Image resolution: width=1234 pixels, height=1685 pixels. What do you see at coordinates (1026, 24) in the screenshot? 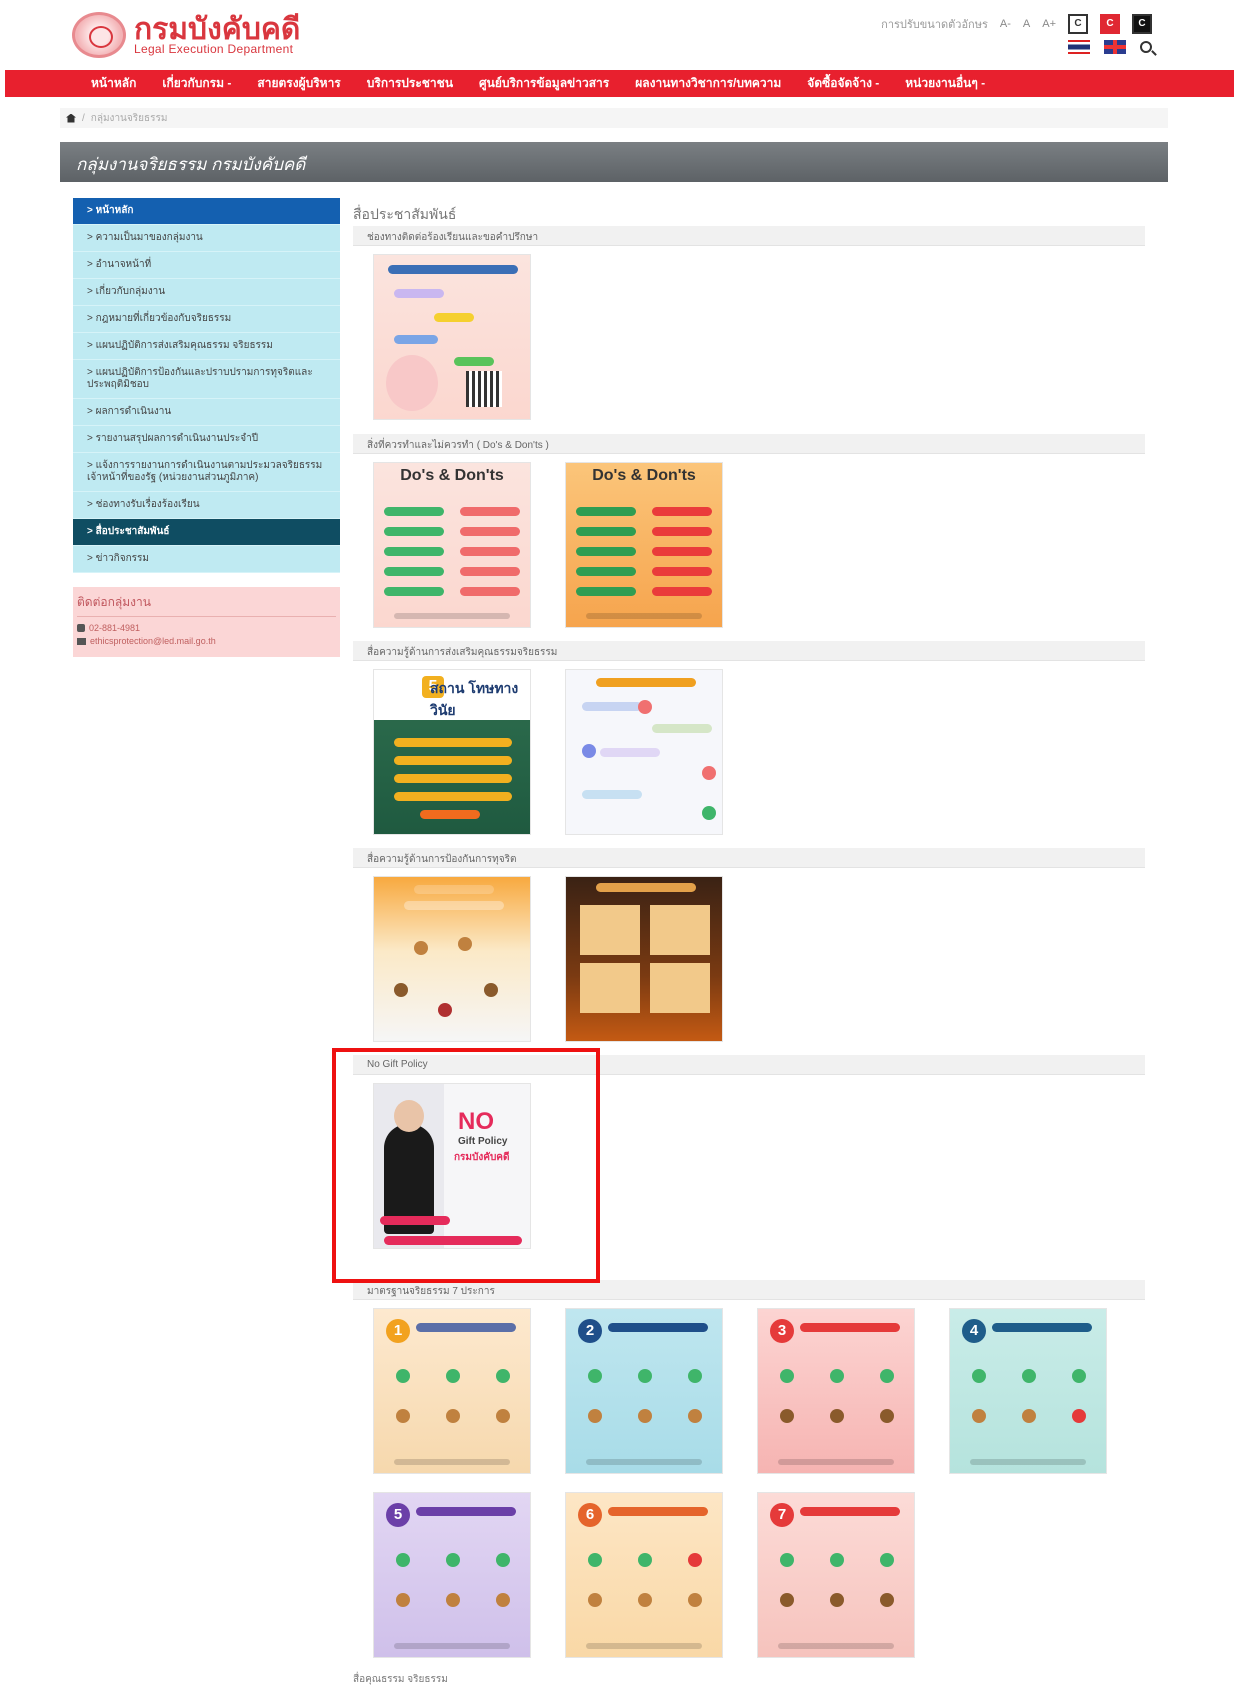
I see `font-normal-button: A` at bounding box center [1026, 24].